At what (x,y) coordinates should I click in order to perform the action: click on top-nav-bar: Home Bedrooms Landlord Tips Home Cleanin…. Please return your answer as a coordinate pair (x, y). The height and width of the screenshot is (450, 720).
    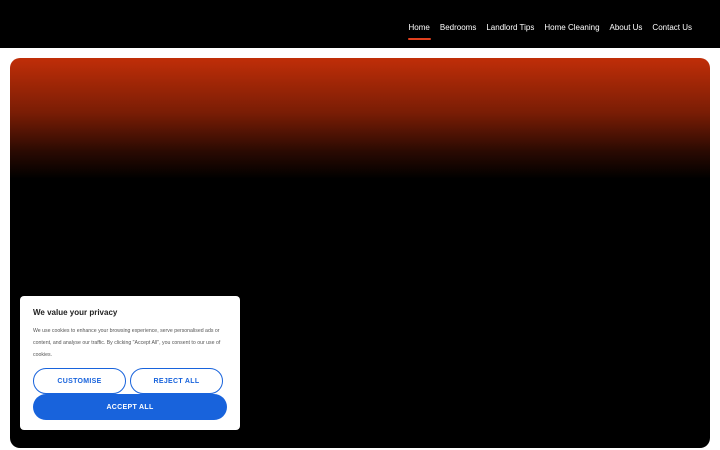
    Looking at the image, I should click on (360, 24).